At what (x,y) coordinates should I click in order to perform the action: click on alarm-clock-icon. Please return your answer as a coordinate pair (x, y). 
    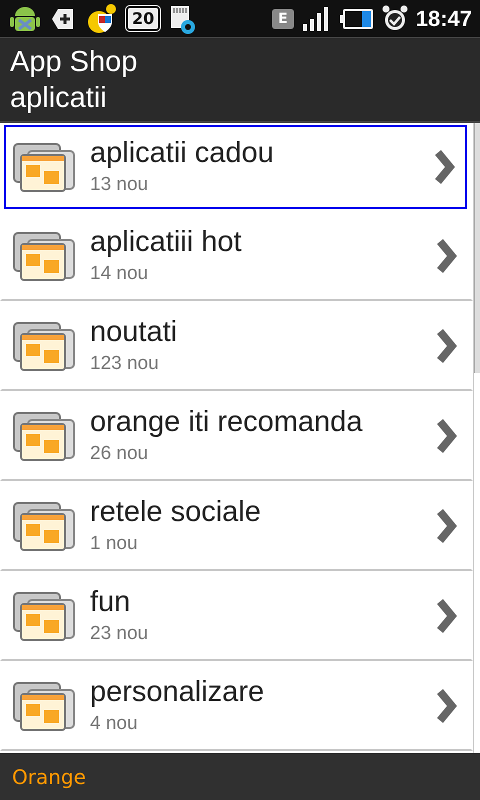
    Looking at the image, I should click on (395, 18).